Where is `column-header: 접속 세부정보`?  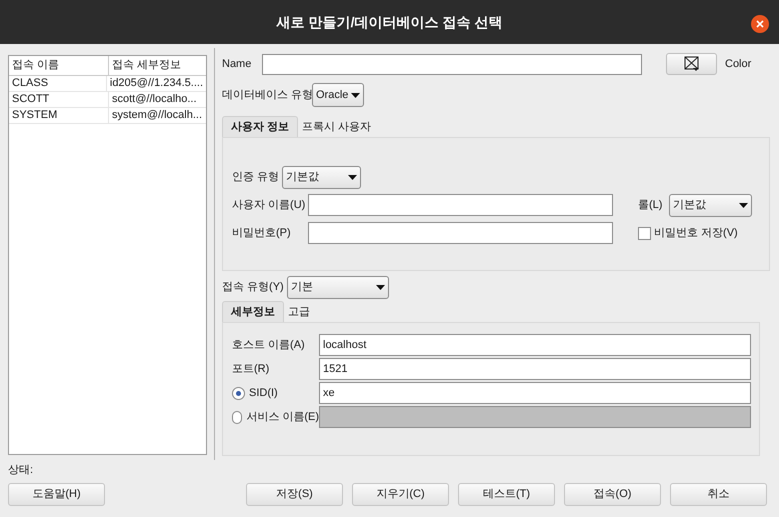
column-header: 접속 세부정보 is located at coordinates (157, 65).